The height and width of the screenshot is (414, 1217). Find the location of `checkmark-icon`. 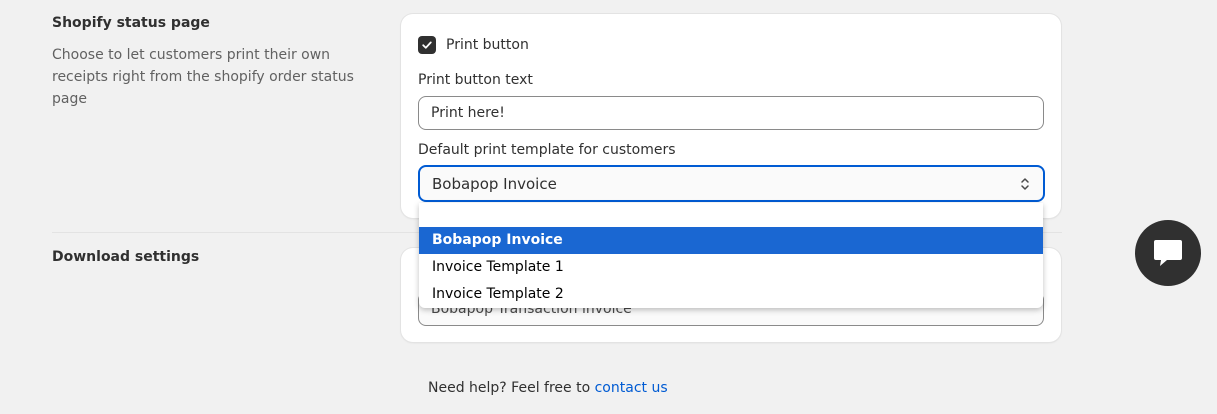

checkmark-icon is located at coordinates (427, 45).